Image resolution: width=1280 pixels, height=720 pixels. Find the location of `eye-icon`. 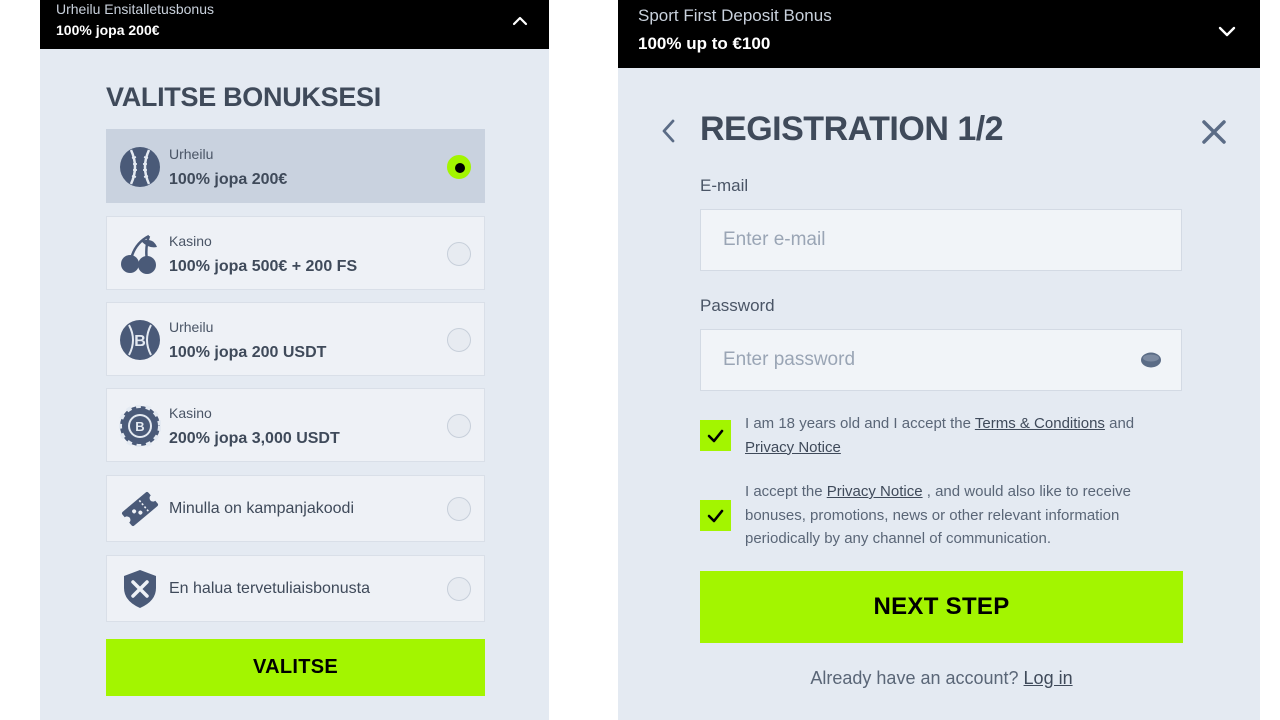

eye-icon is located at coordinates (1151, 360).